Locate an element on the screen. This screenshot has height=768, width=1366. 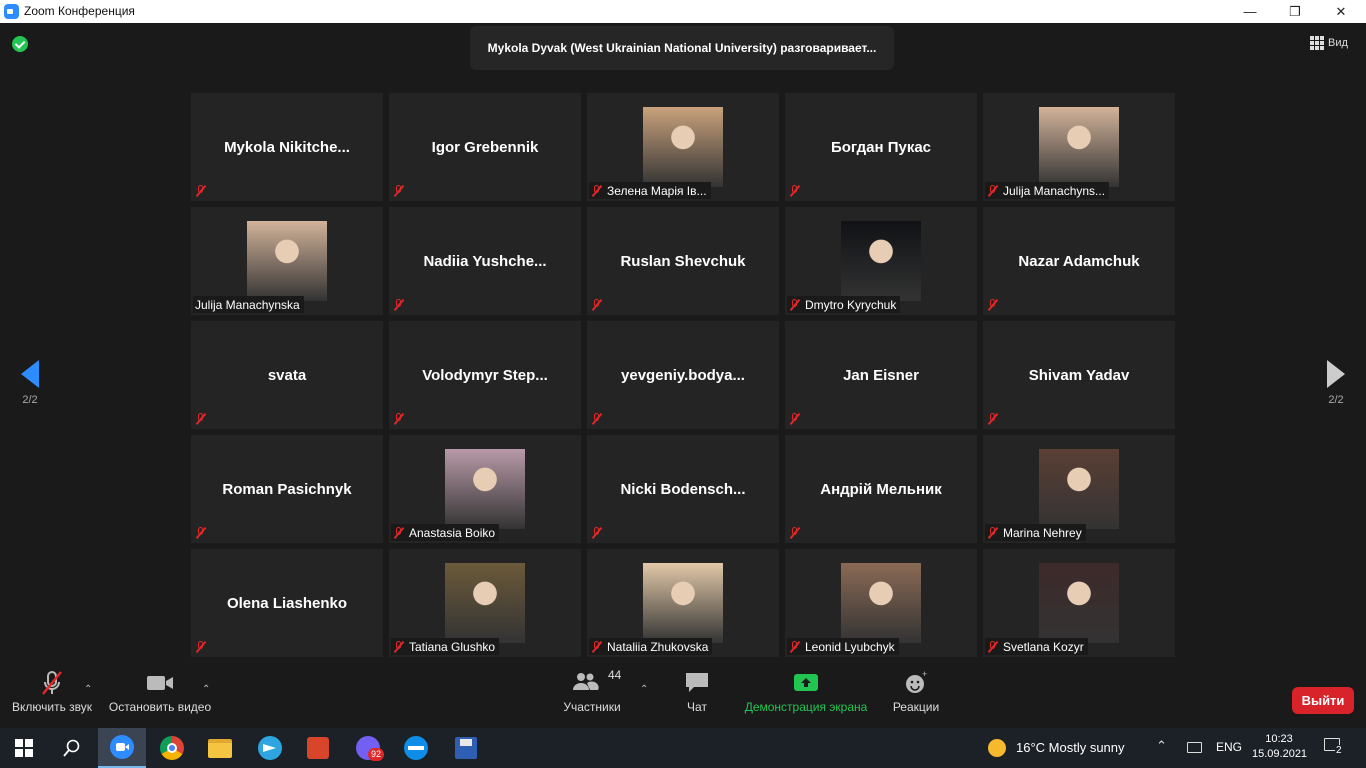
unmute-button: Включить звук is located at coordinates (52, 694).